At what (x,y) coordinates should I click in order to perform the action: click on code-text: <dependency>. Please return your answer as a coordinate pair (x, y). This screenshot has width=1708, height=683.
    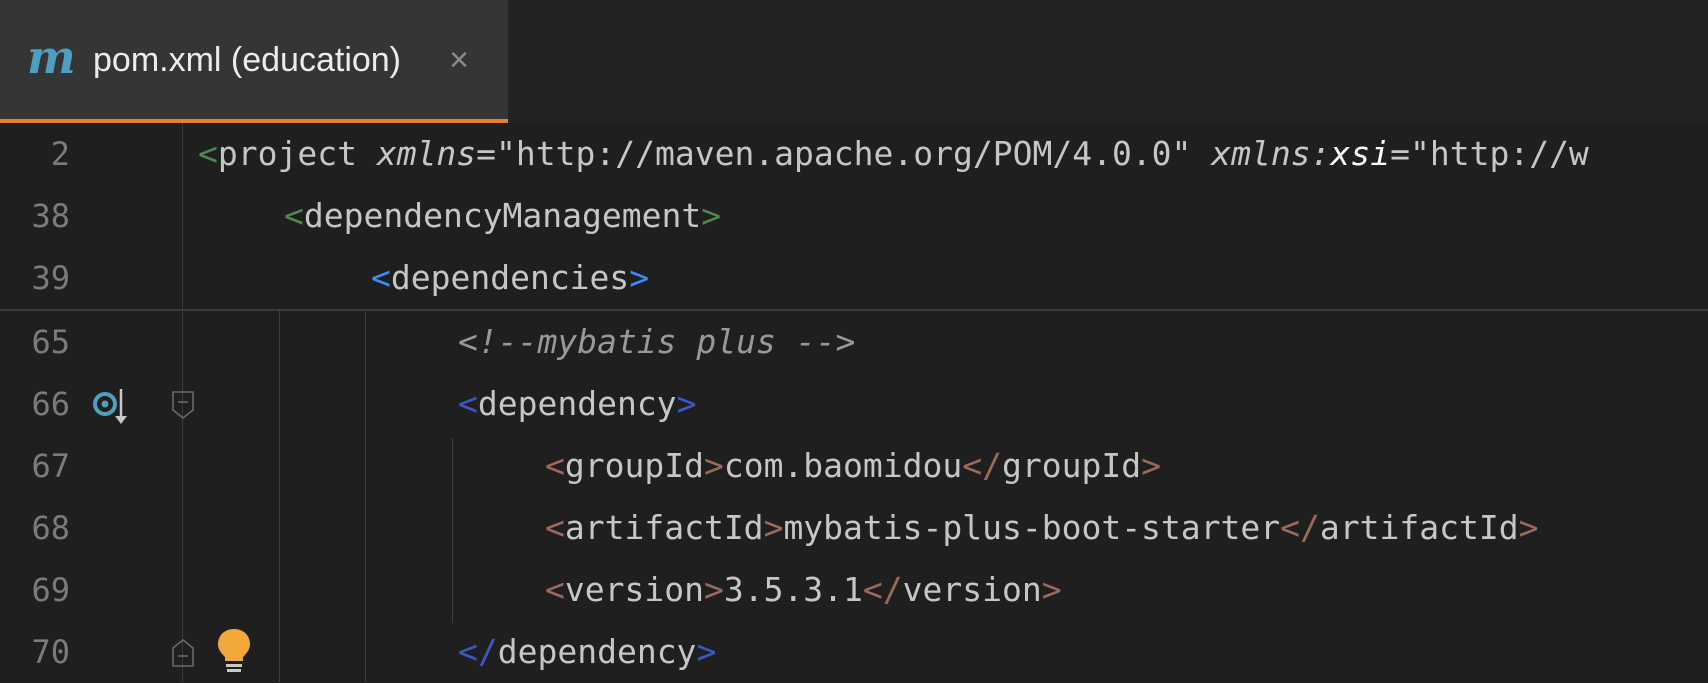
    Looking at the image, I should click on (577, 404).